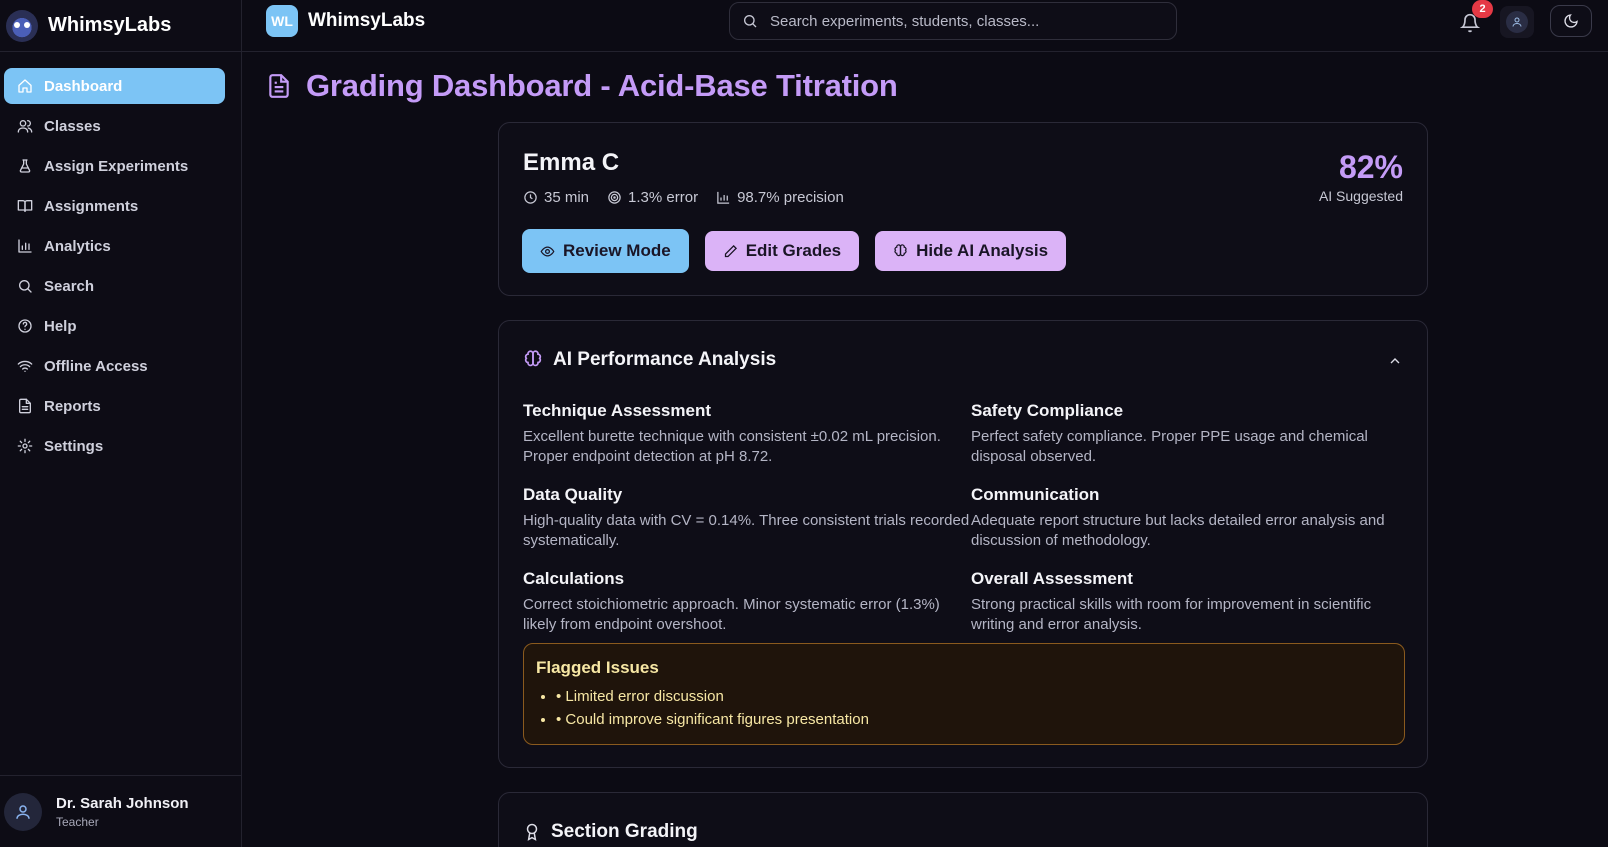 This screenshot has height=847, width=1608. What do you see at coordinates (25, 446) in the screenshot?
I see `gear-icon` at bounding box center [25, 446].